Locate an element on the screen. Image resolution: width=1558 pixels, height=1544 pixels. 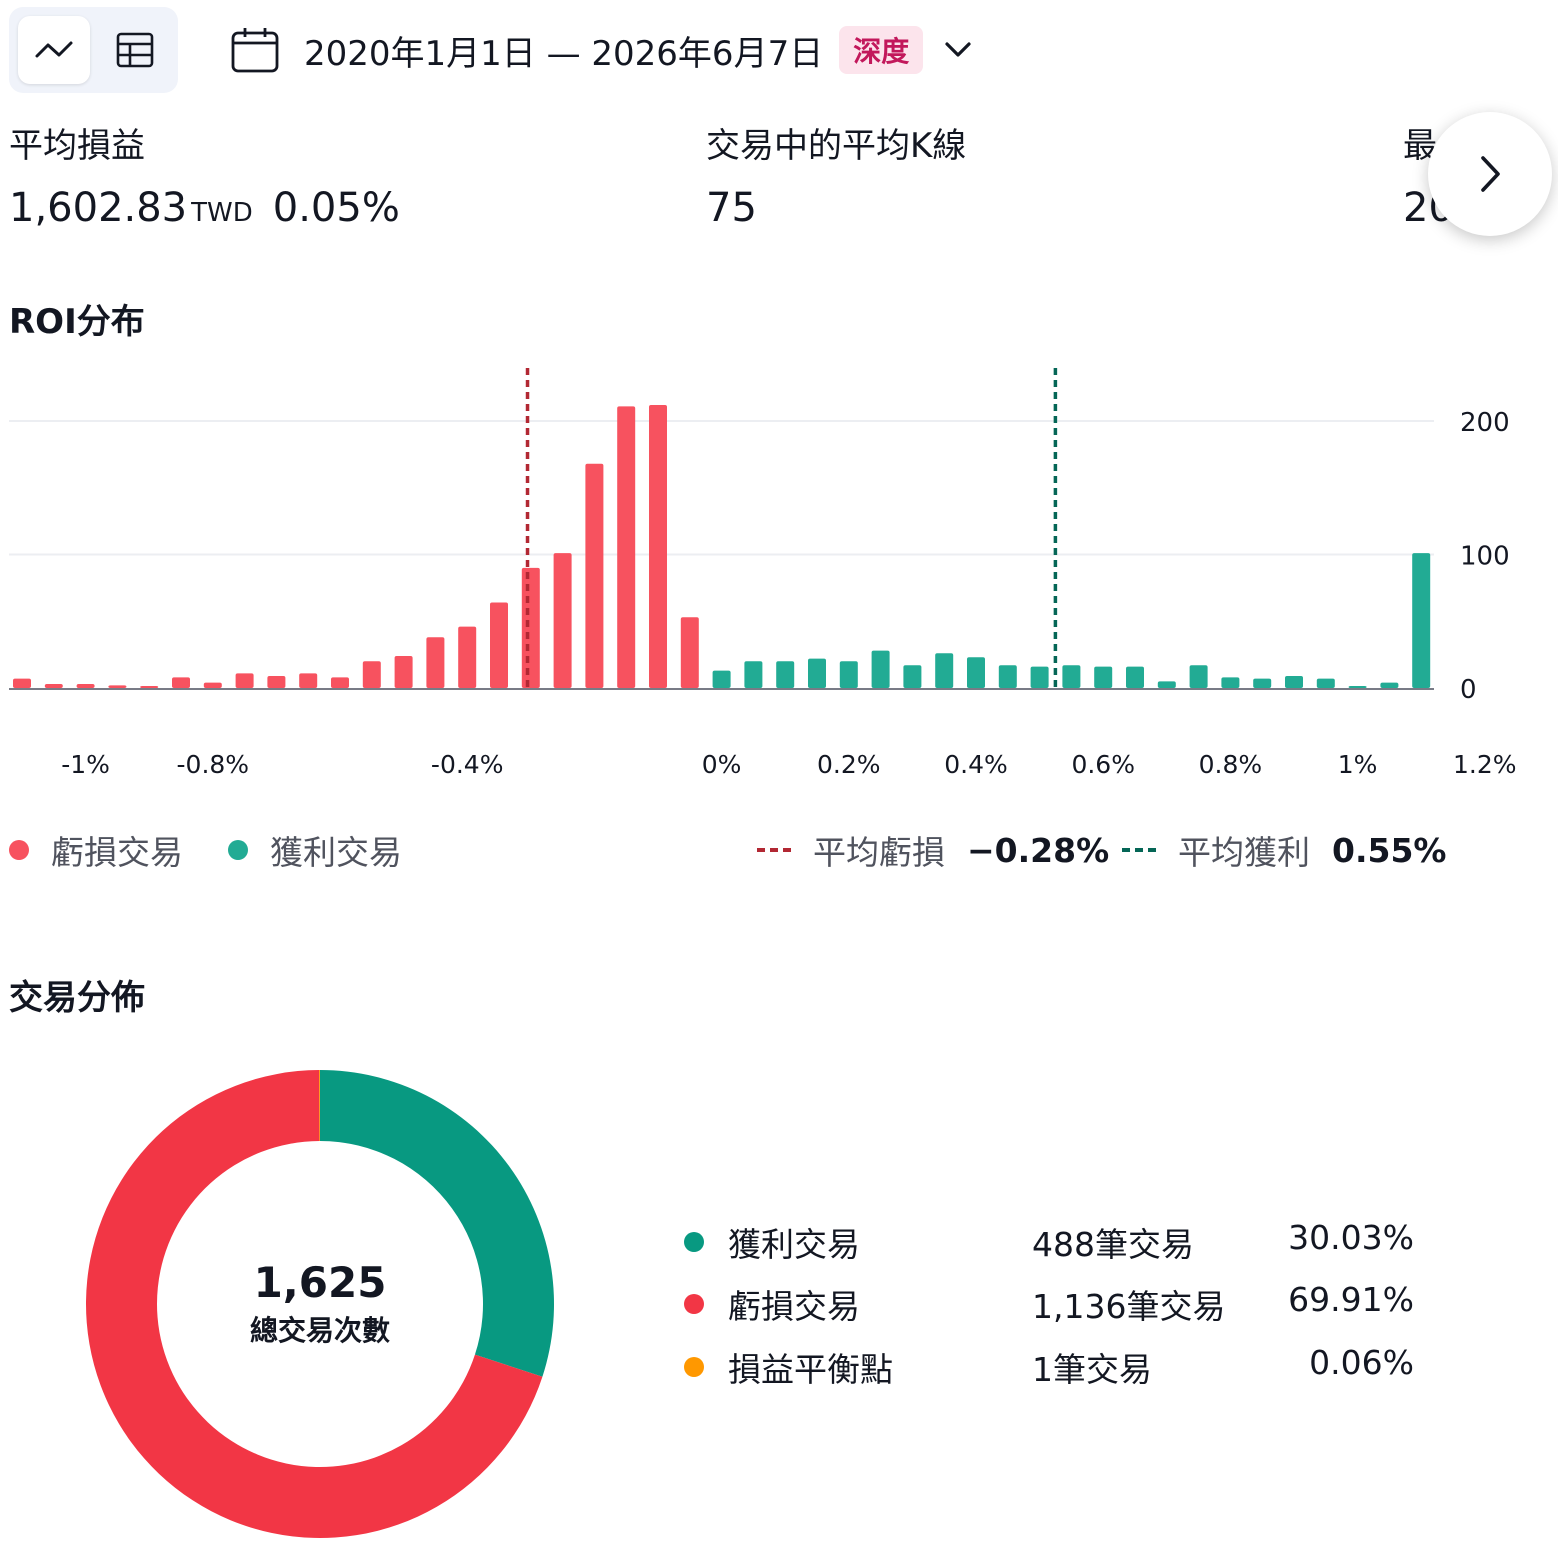
roi-title: ROI分布 is located at coordinates (77, 322).